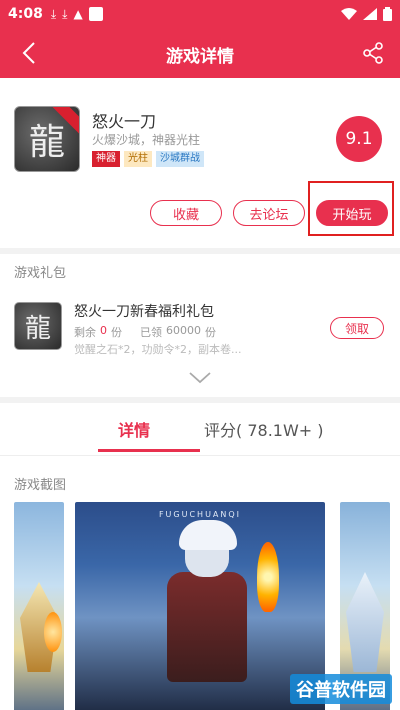 The height and width of the screenshot is (710, 400). I want to click on game-description: 火爆沙城，神器光柱, so click(146, 140).